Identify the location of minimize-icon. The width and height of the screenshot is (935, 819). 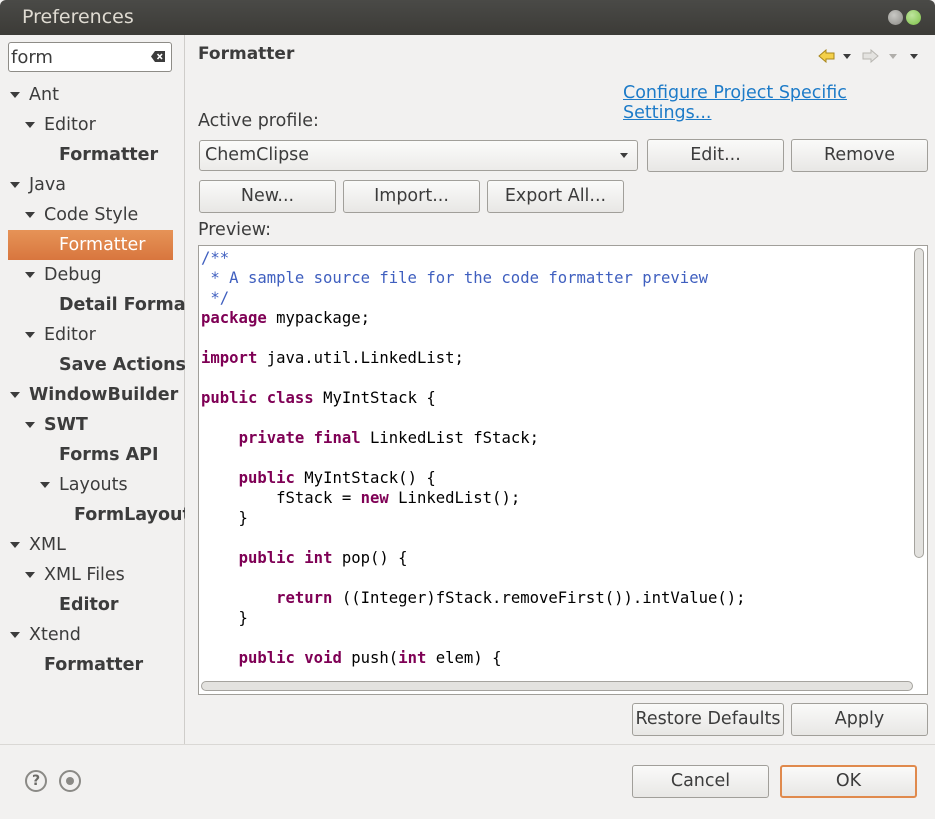
(895, 17).